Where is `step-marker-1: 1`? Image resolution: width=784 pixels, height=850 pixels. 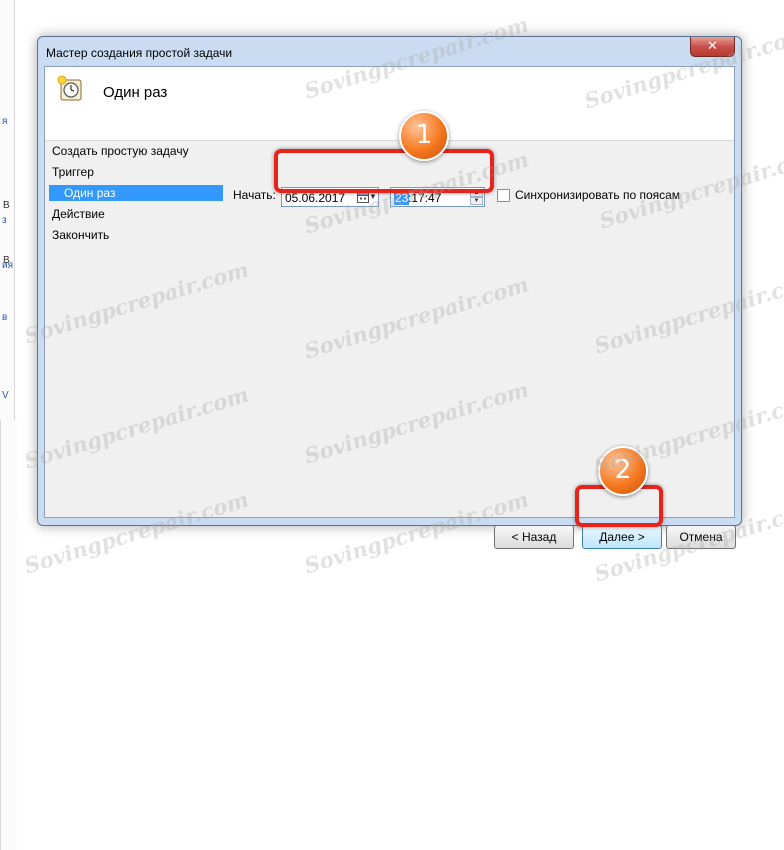
step-marker-1: 1 is located at coordinates (424, 136).